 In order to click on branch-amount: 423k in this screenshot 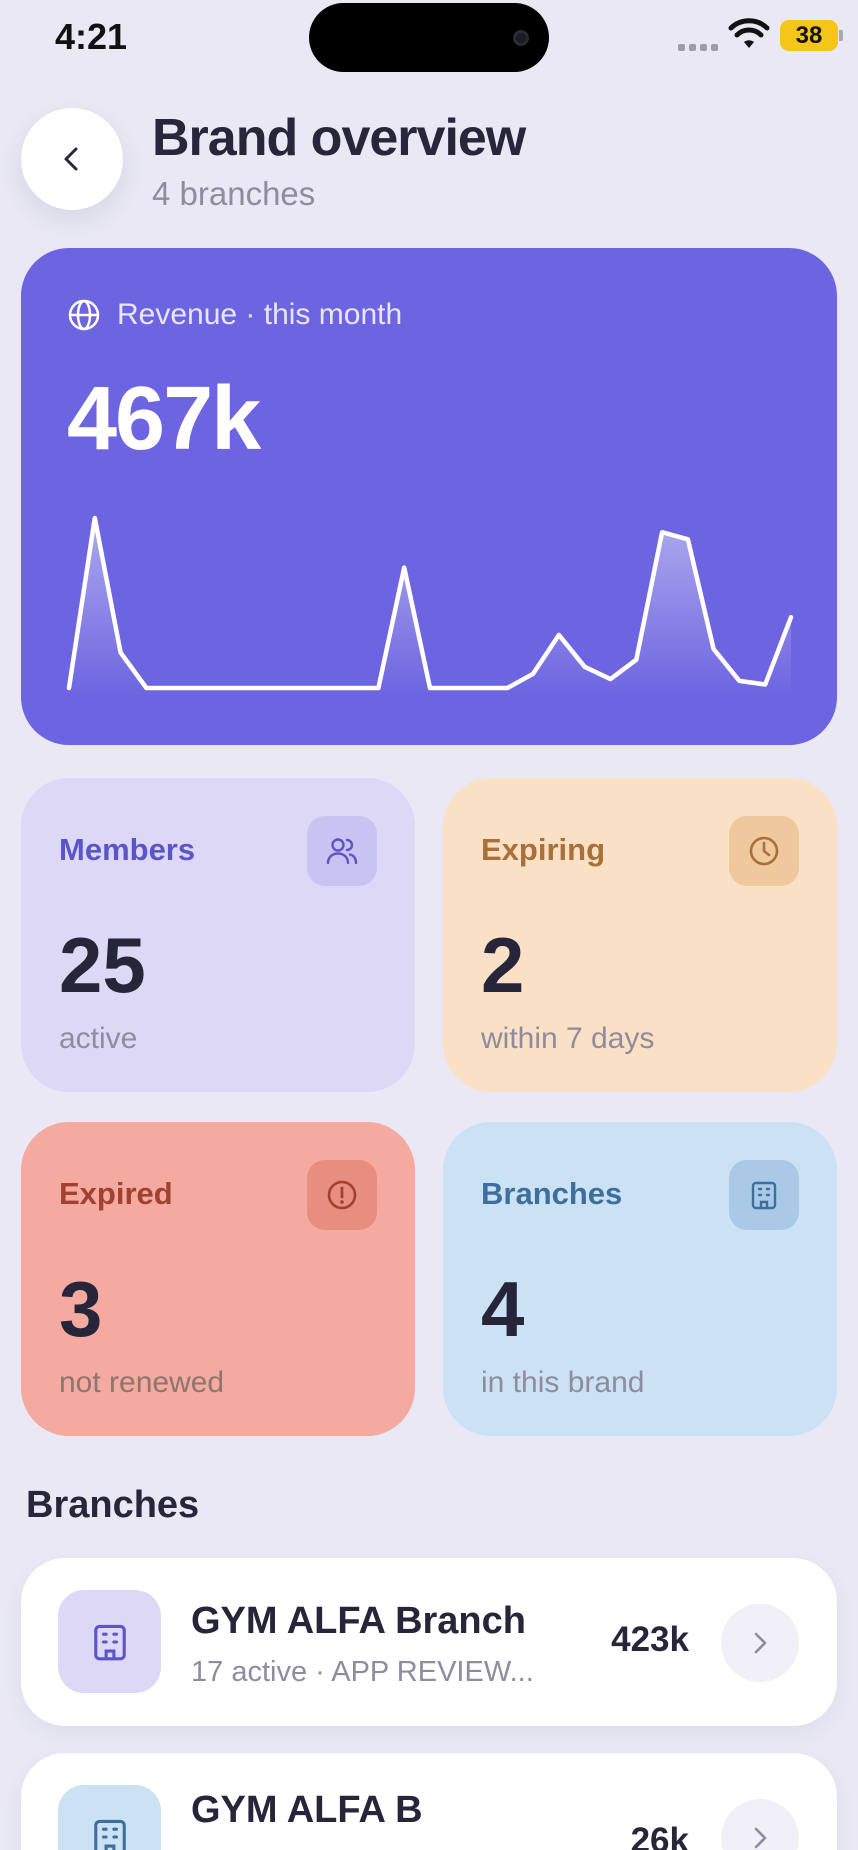, I will do `click(650, 1639)`.